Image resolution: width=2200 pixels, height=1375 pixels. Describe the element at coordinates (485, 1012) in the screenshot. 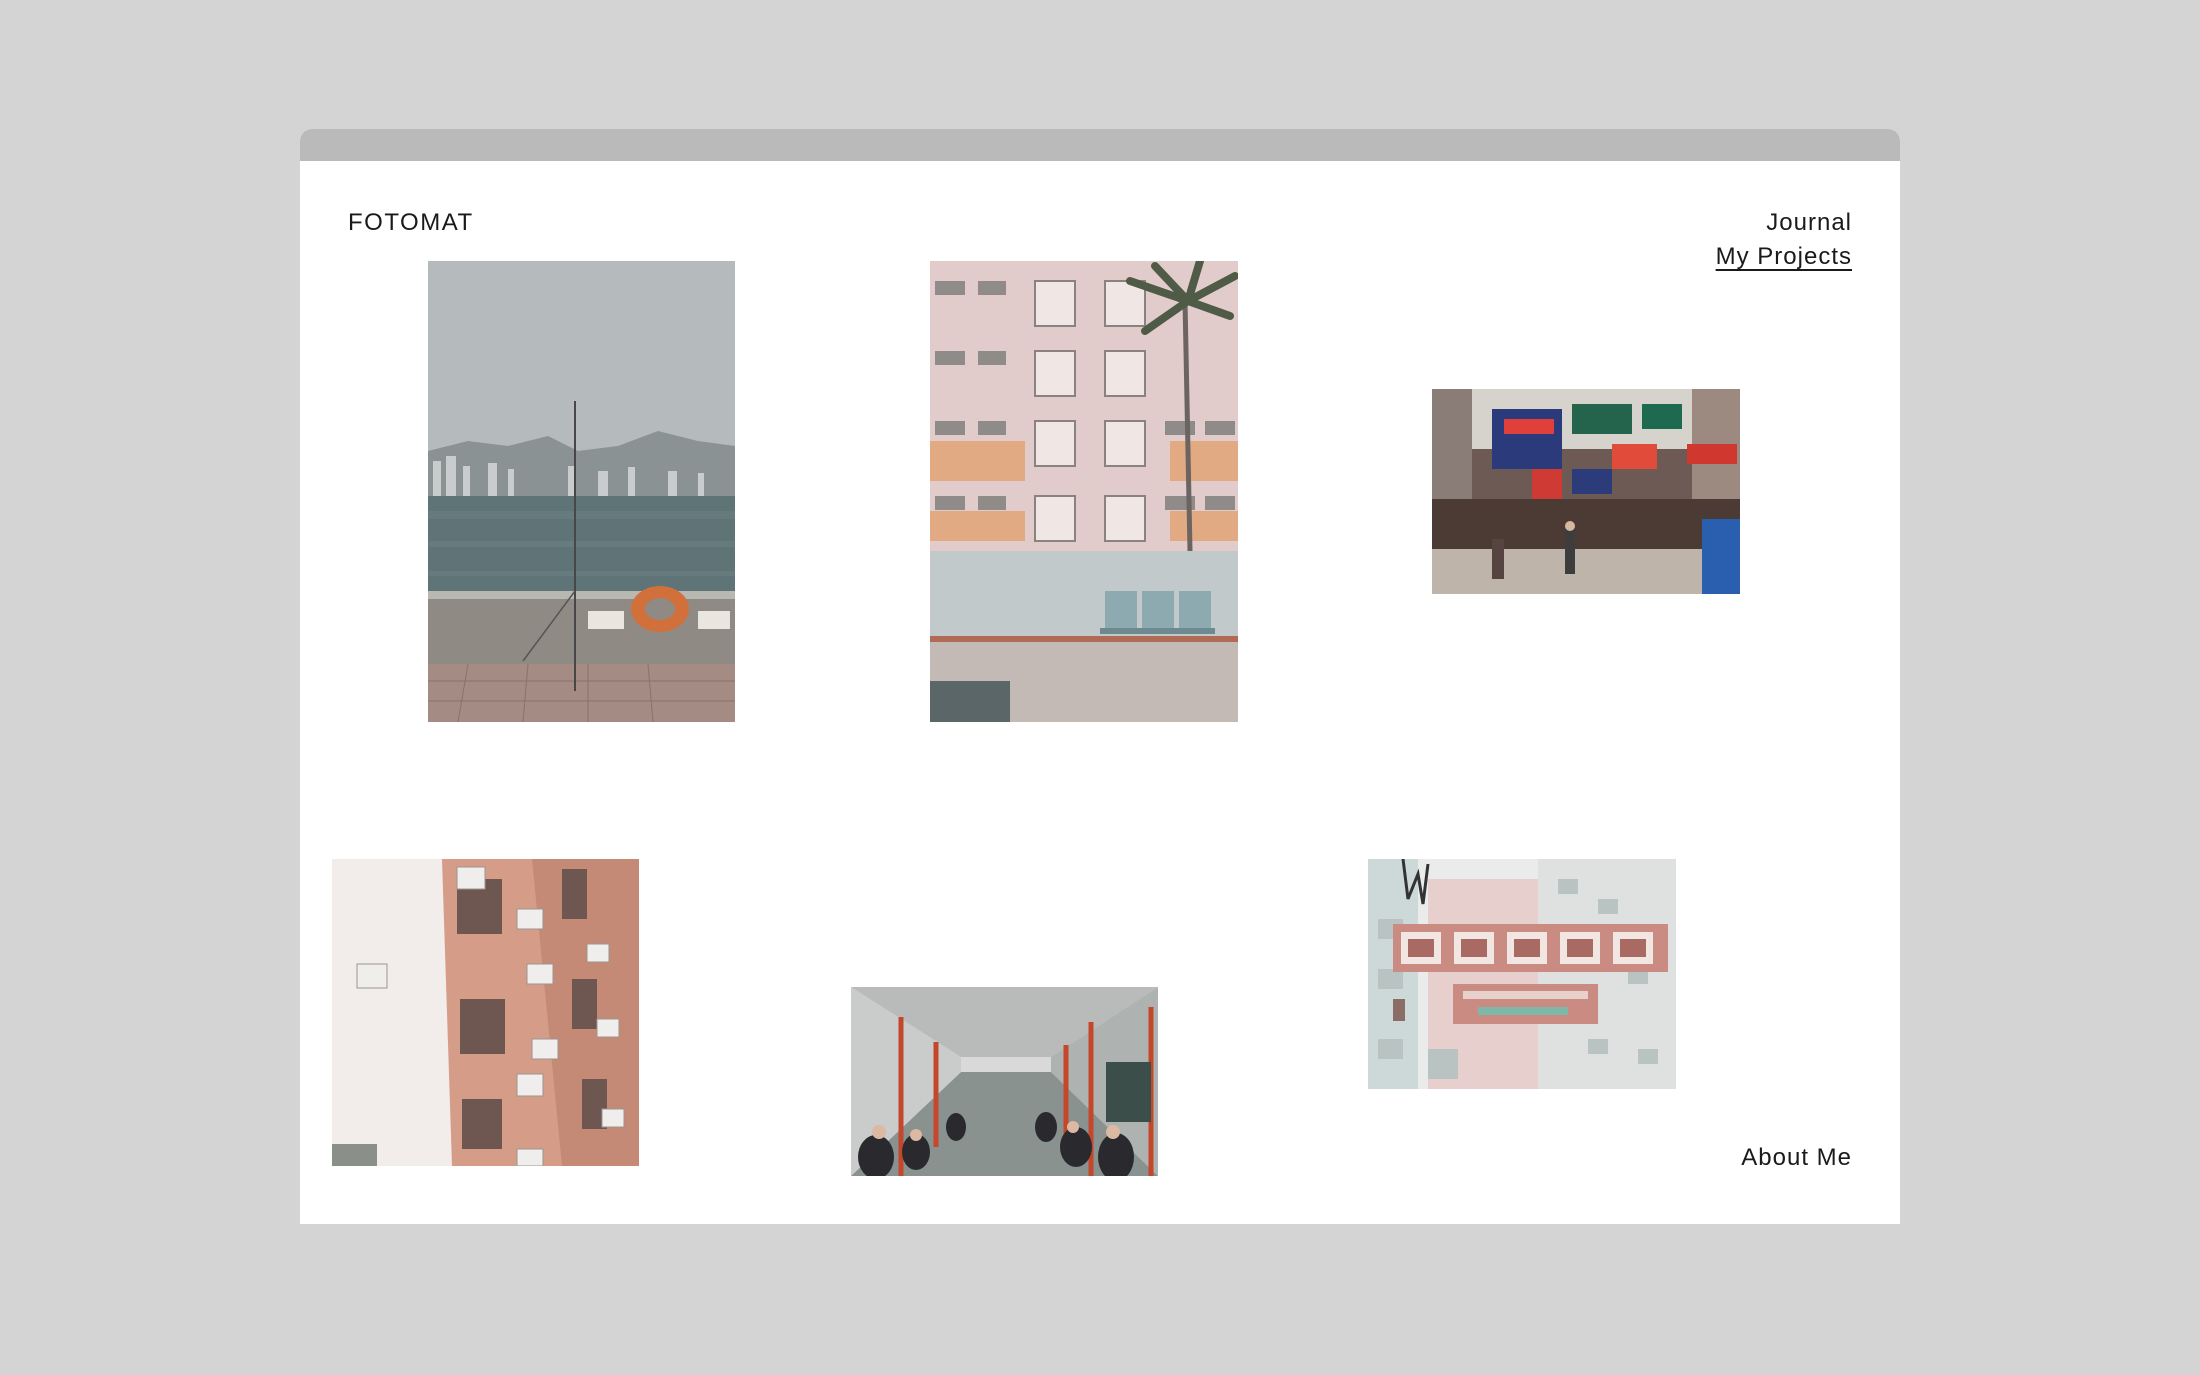

I see `photo-facade` at that location.